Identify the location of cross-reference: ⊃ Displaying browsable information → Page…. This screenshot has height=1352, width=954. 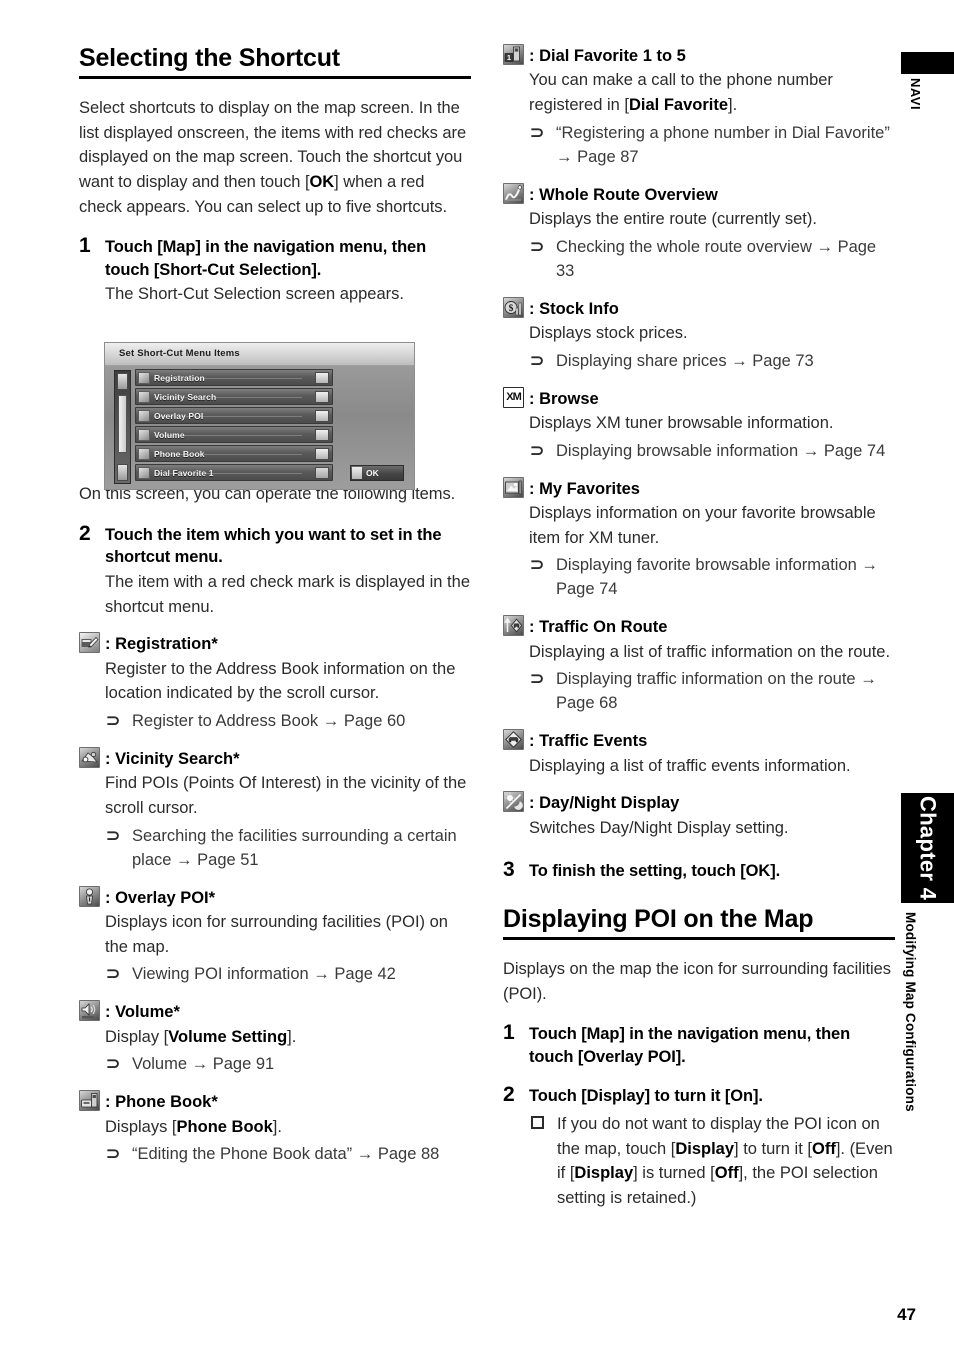
(712, 452).